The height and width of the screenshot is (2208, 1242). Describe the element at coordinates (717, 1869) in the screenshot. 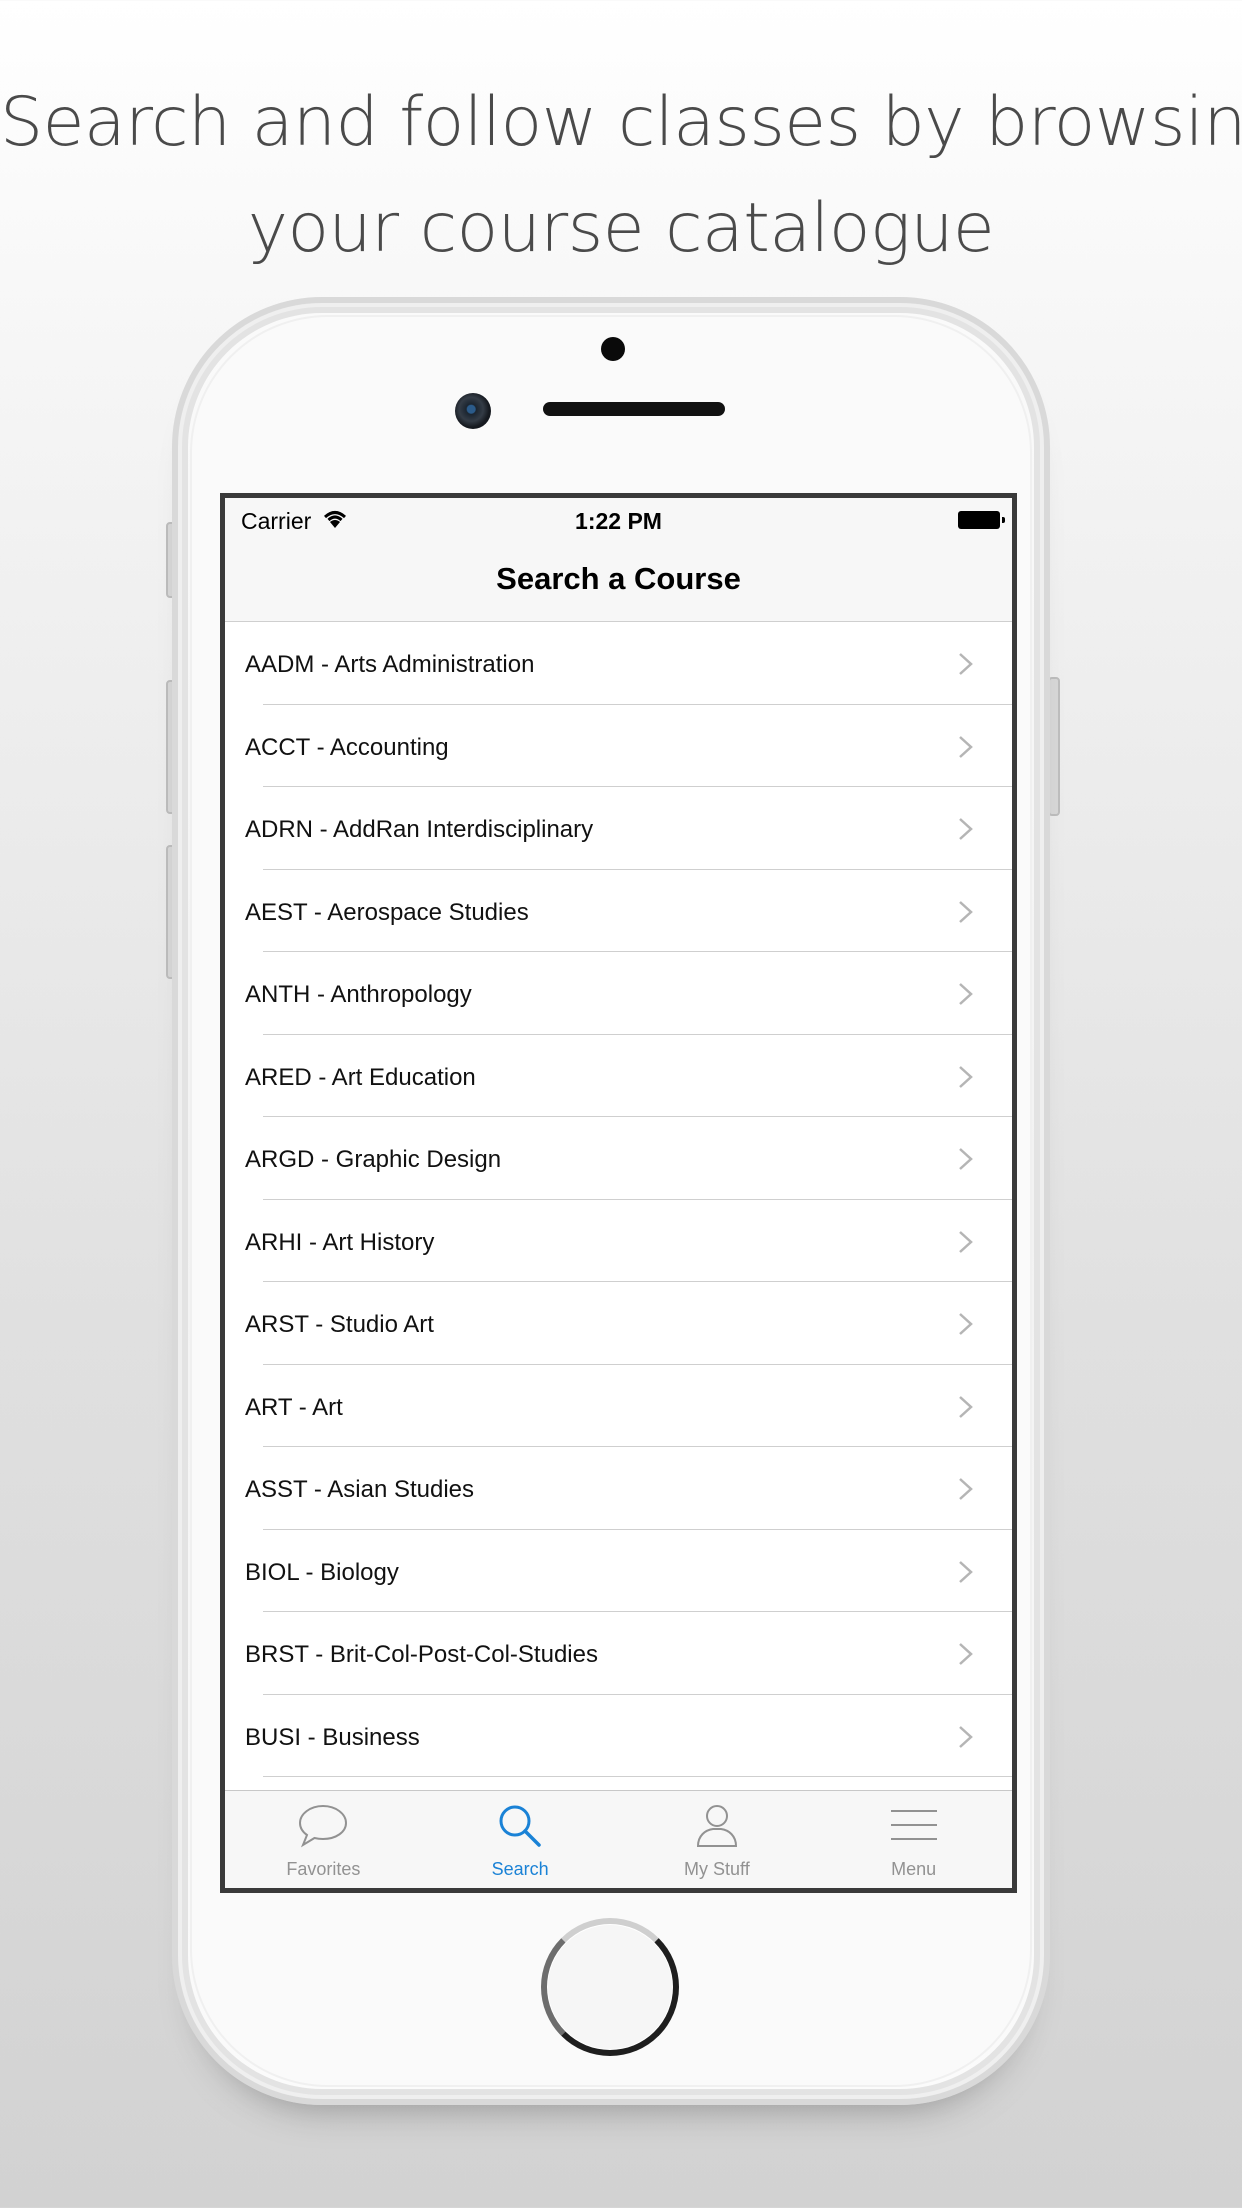

I see `tab-label: My Stuff` at that location.